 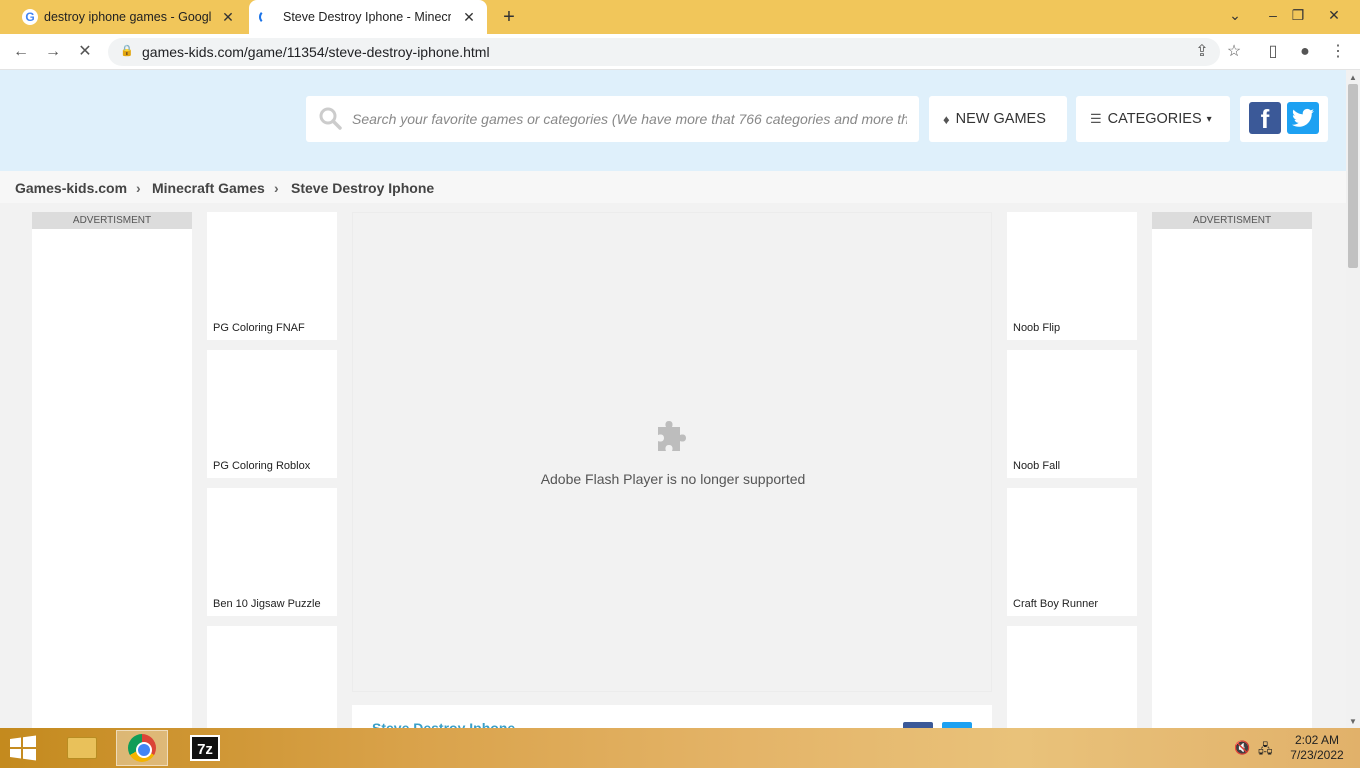 I want to click on twitter-icon, so click(x=1303, y=118).